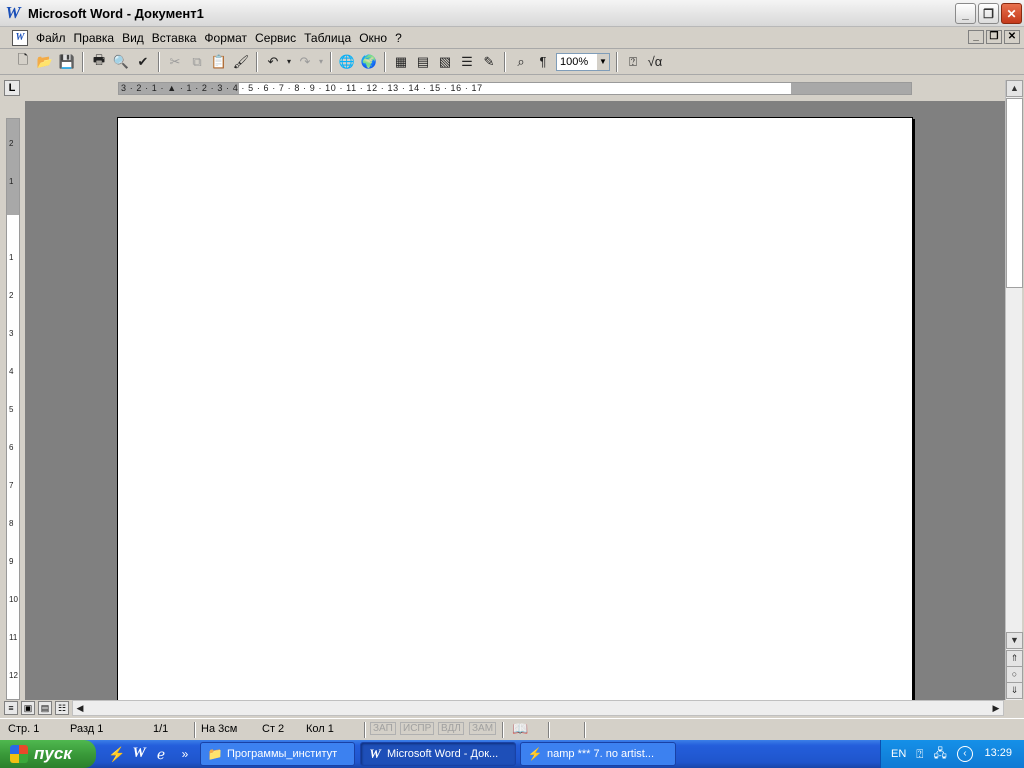 The width and height of the screenshot is (1024, 768). What do you see at coordinates (483, 728) in the screenshot?
I see `status-overtype: ЗАМ` at bounding box center [483, 728].